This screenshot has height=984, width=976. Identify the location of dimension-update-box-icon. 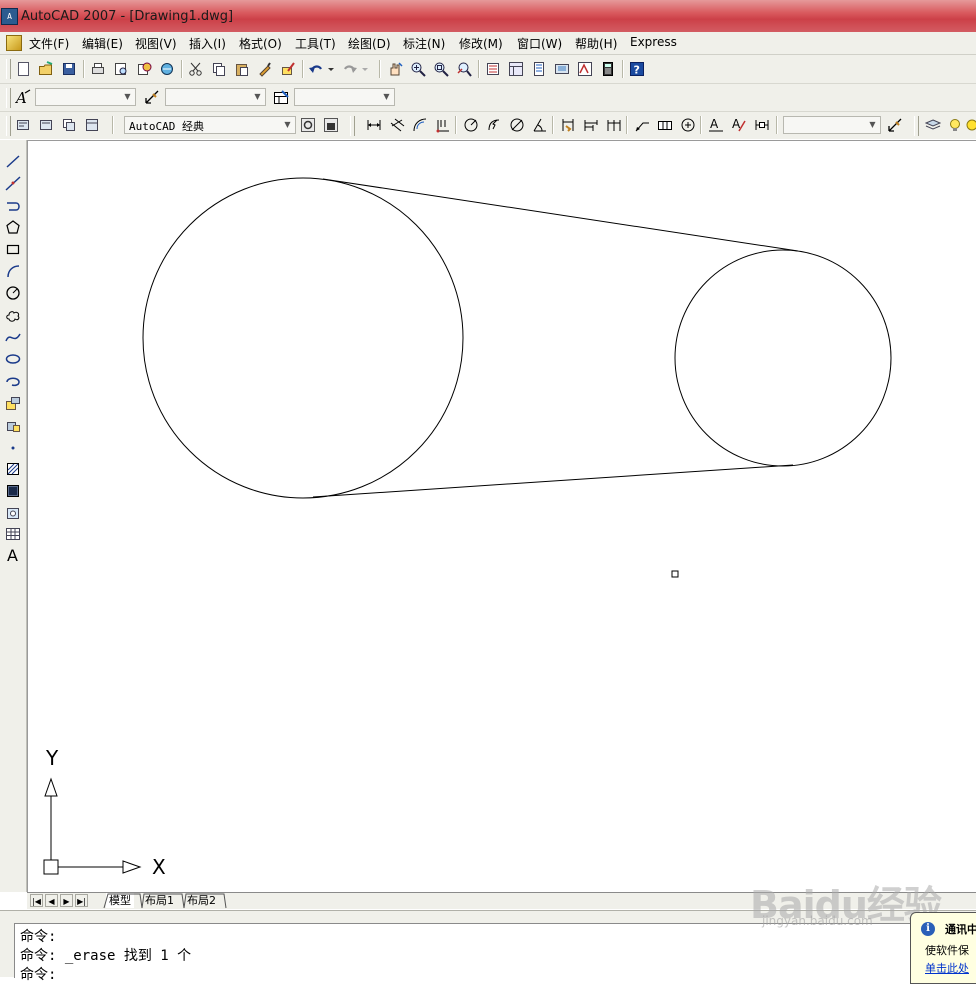
(762, 125).